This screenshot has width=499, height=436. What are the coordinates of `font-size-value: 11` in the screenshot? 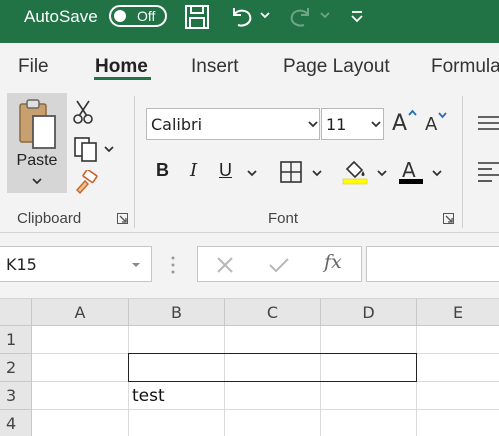 It's located at (336, 124).